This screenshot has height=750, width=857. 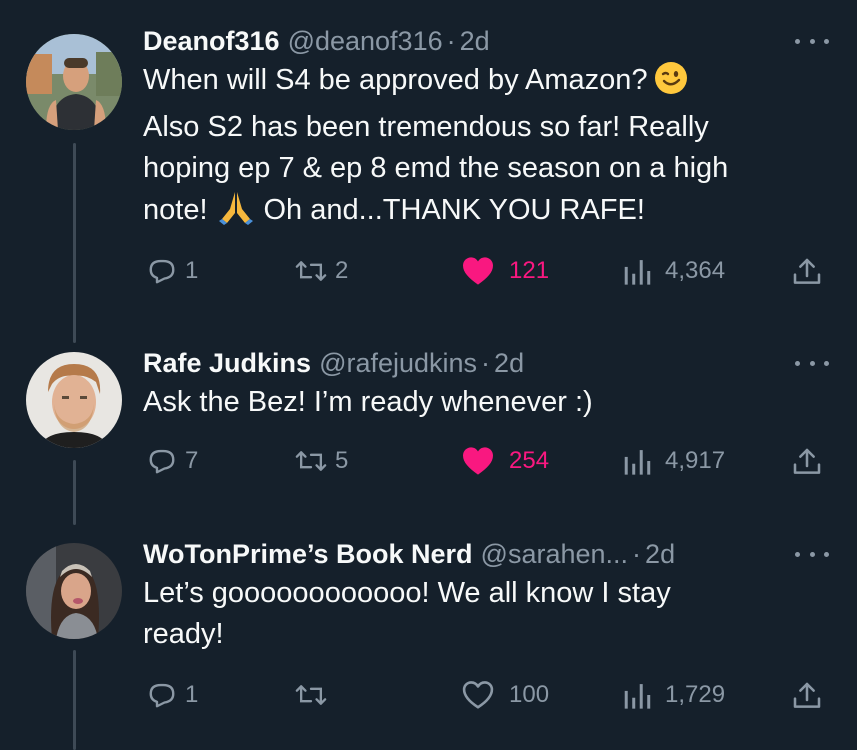 I want to click on pray-emoji, so click(x=236, y=213).